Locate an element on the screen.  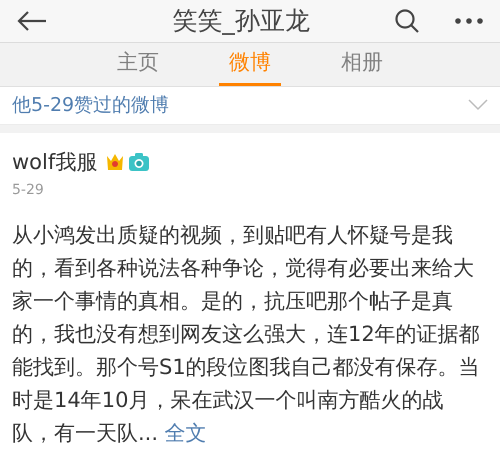
more-icon is located at coordinates (469, 20).